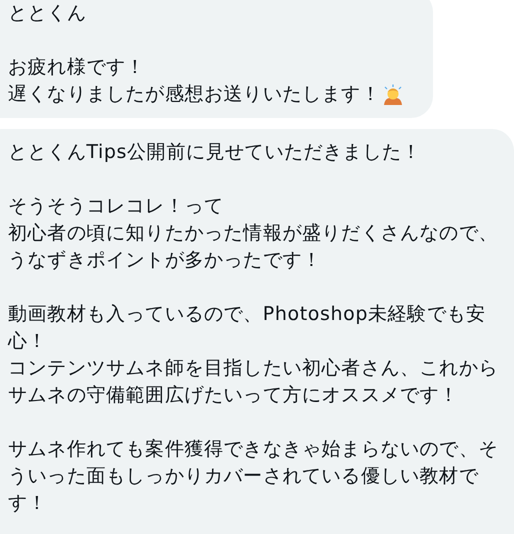 This screenshot has height=534, width=514. Describe the element at coordinates (215, 152) in the screenshot. I see `message-text: ととくんTips公開前に見せていただきました！` at that location.